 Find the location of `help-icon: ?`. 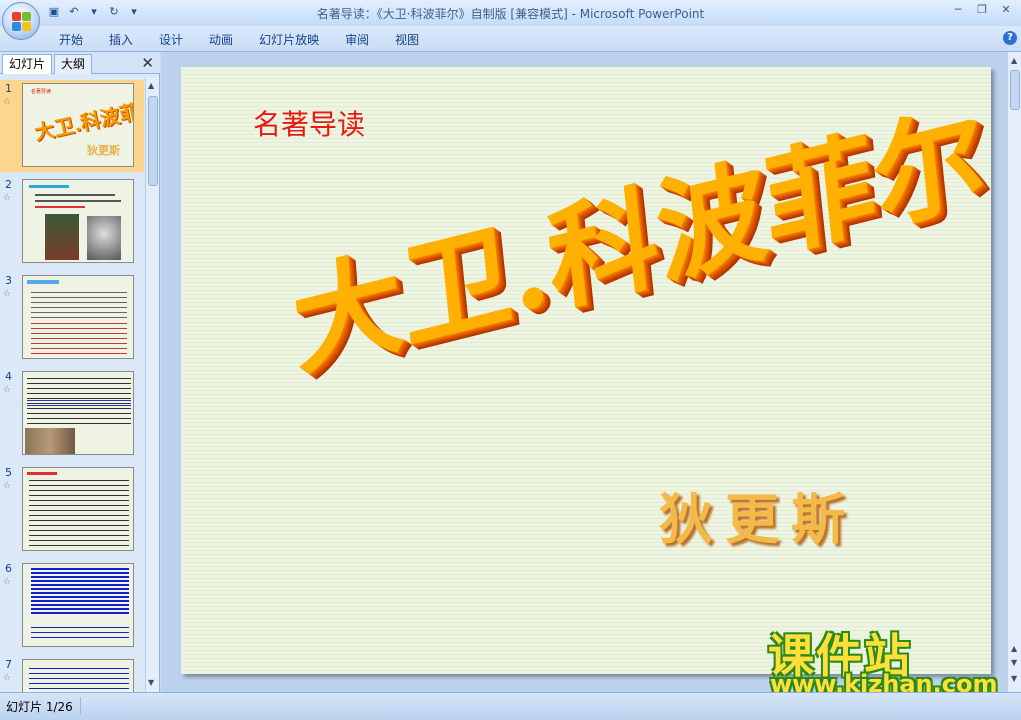

help-icon: ? is located at coordinates (1010, 38).